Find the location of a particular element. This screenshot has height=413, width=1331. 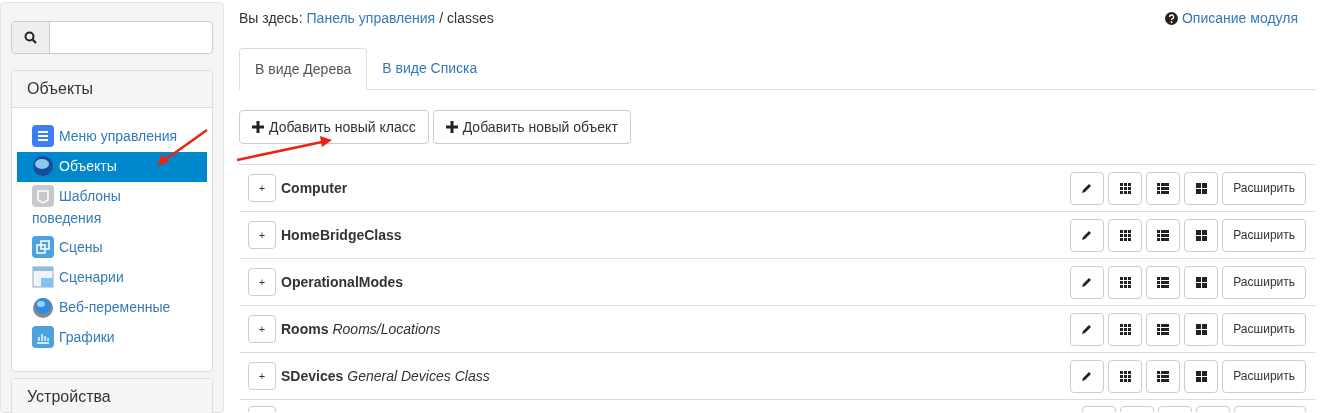

breadcrumb-current: classes is located at coordinates (470, 18).